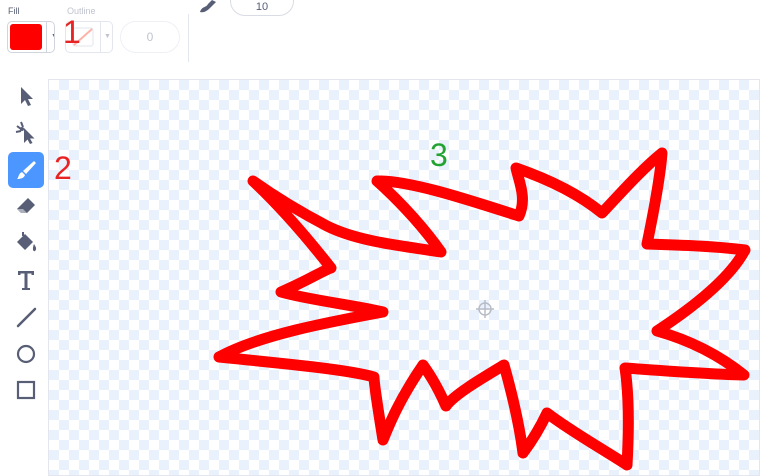 This screenshot has width=760, height=476. I want to click on annotation-3: 3, so click(439, 155).